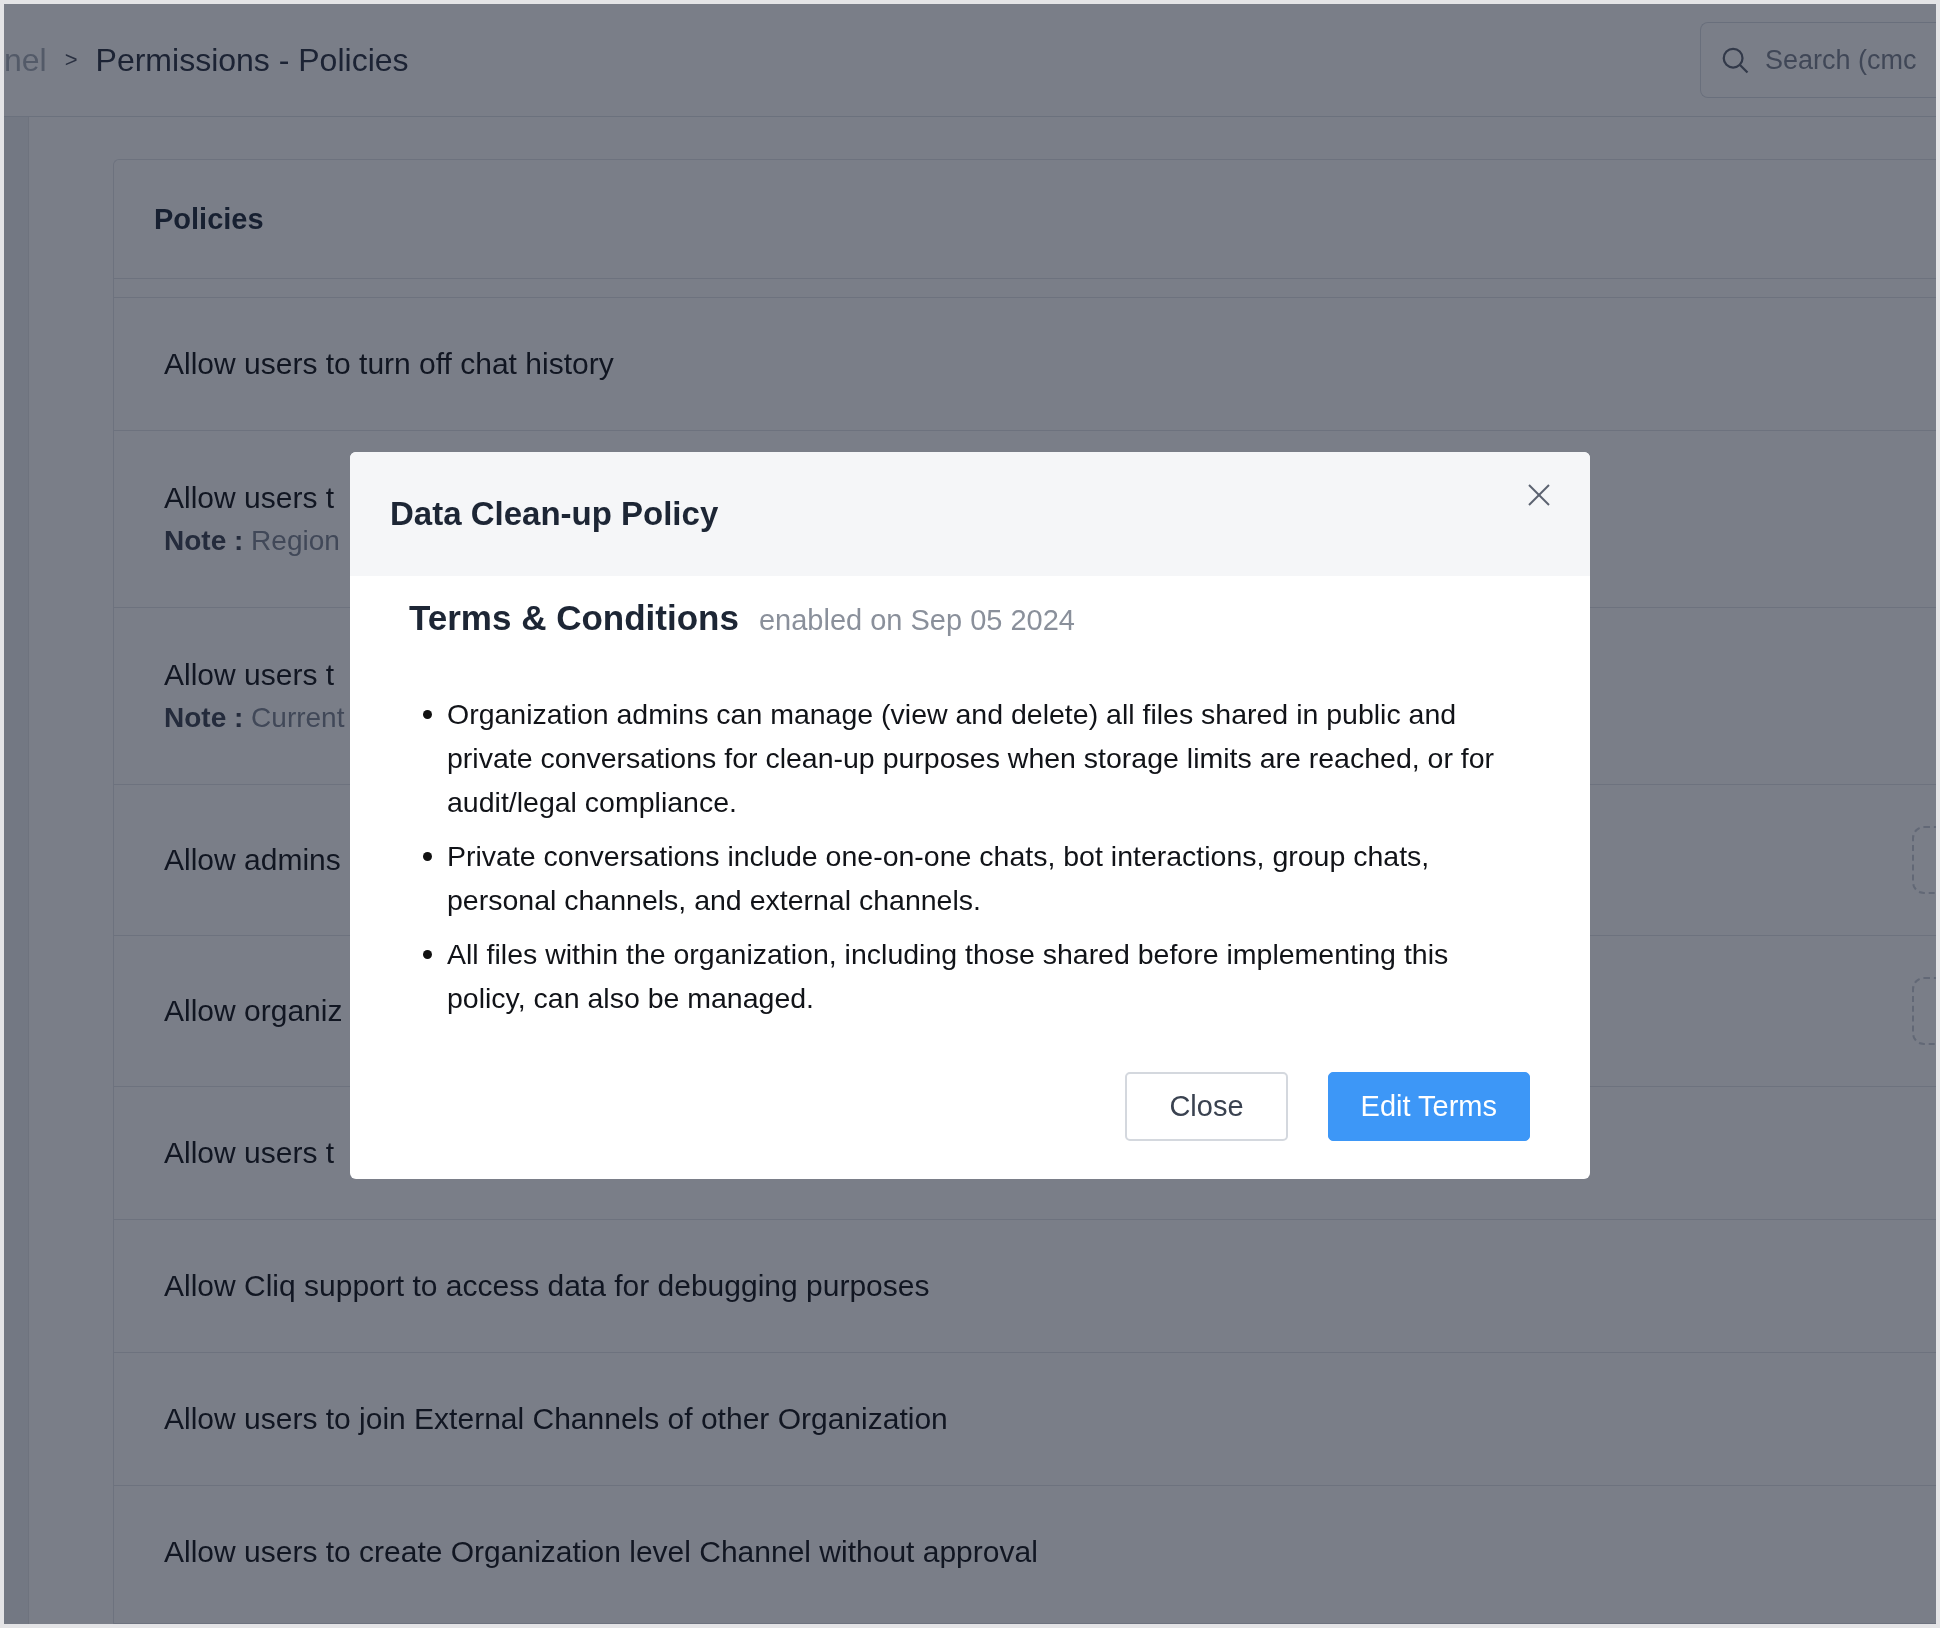 This screenshot has height=1628, width=1940. I want to click on terms-item: All files within the organization, including those shared before implementing this policy, can also be managed., so click(948, 976).